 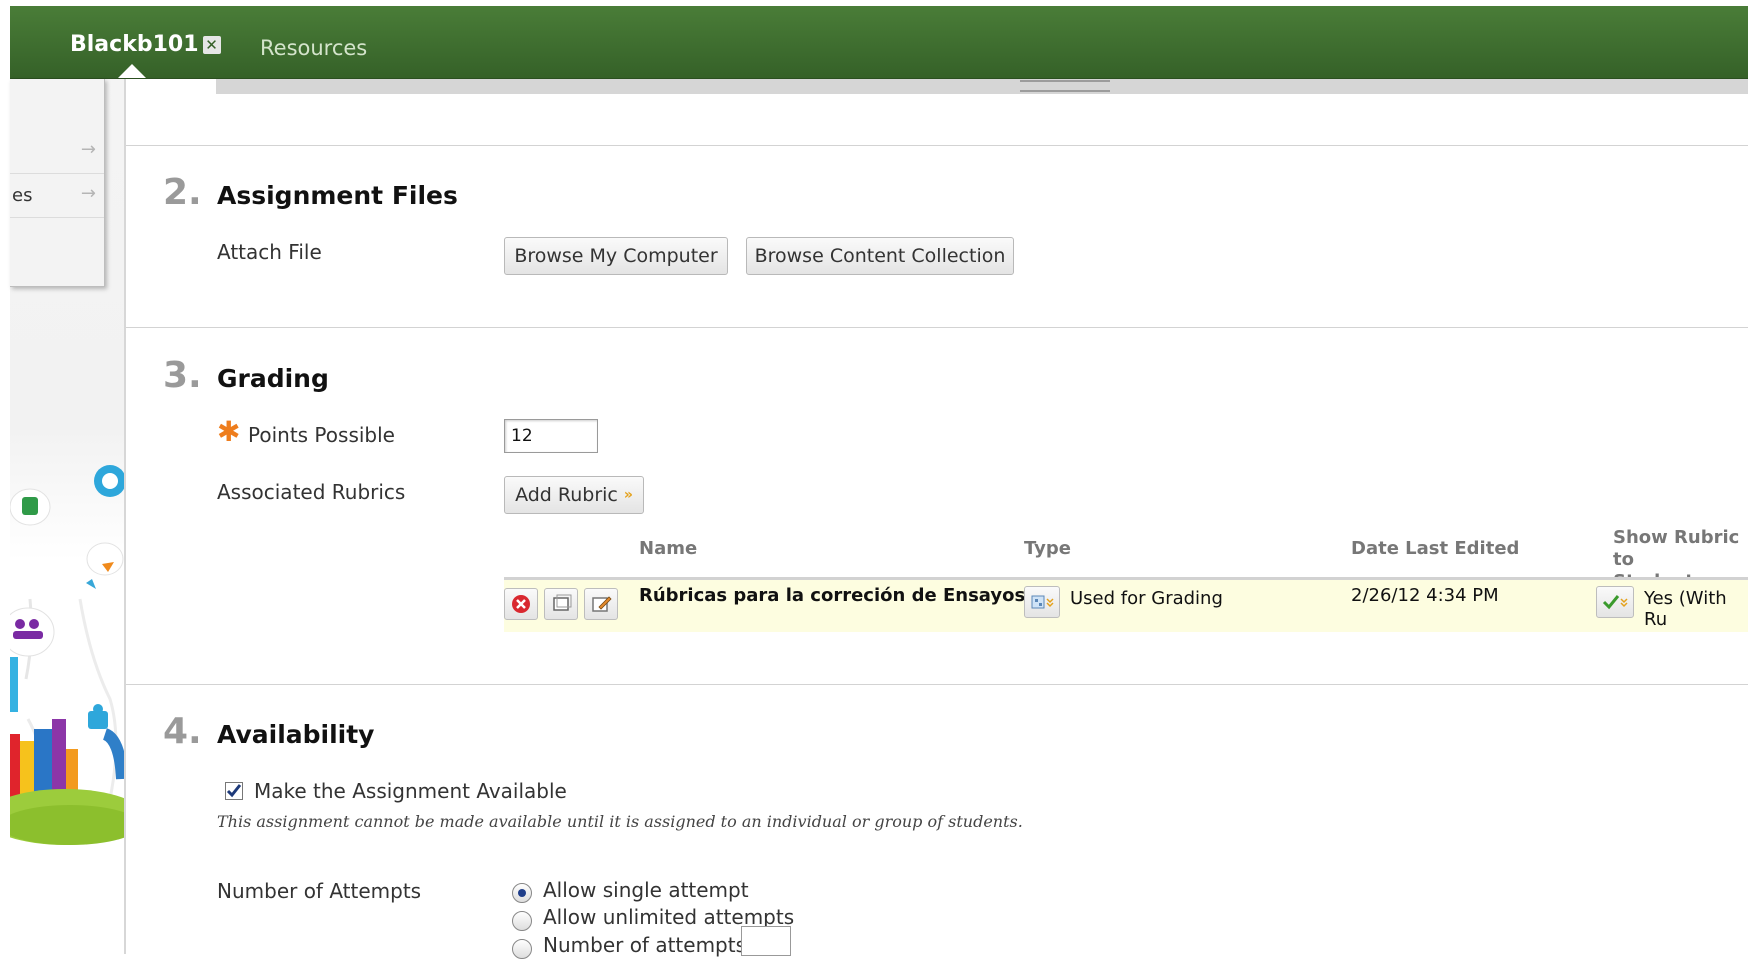 I want to click on column-header-name: Name, so click(x=668, y=549).